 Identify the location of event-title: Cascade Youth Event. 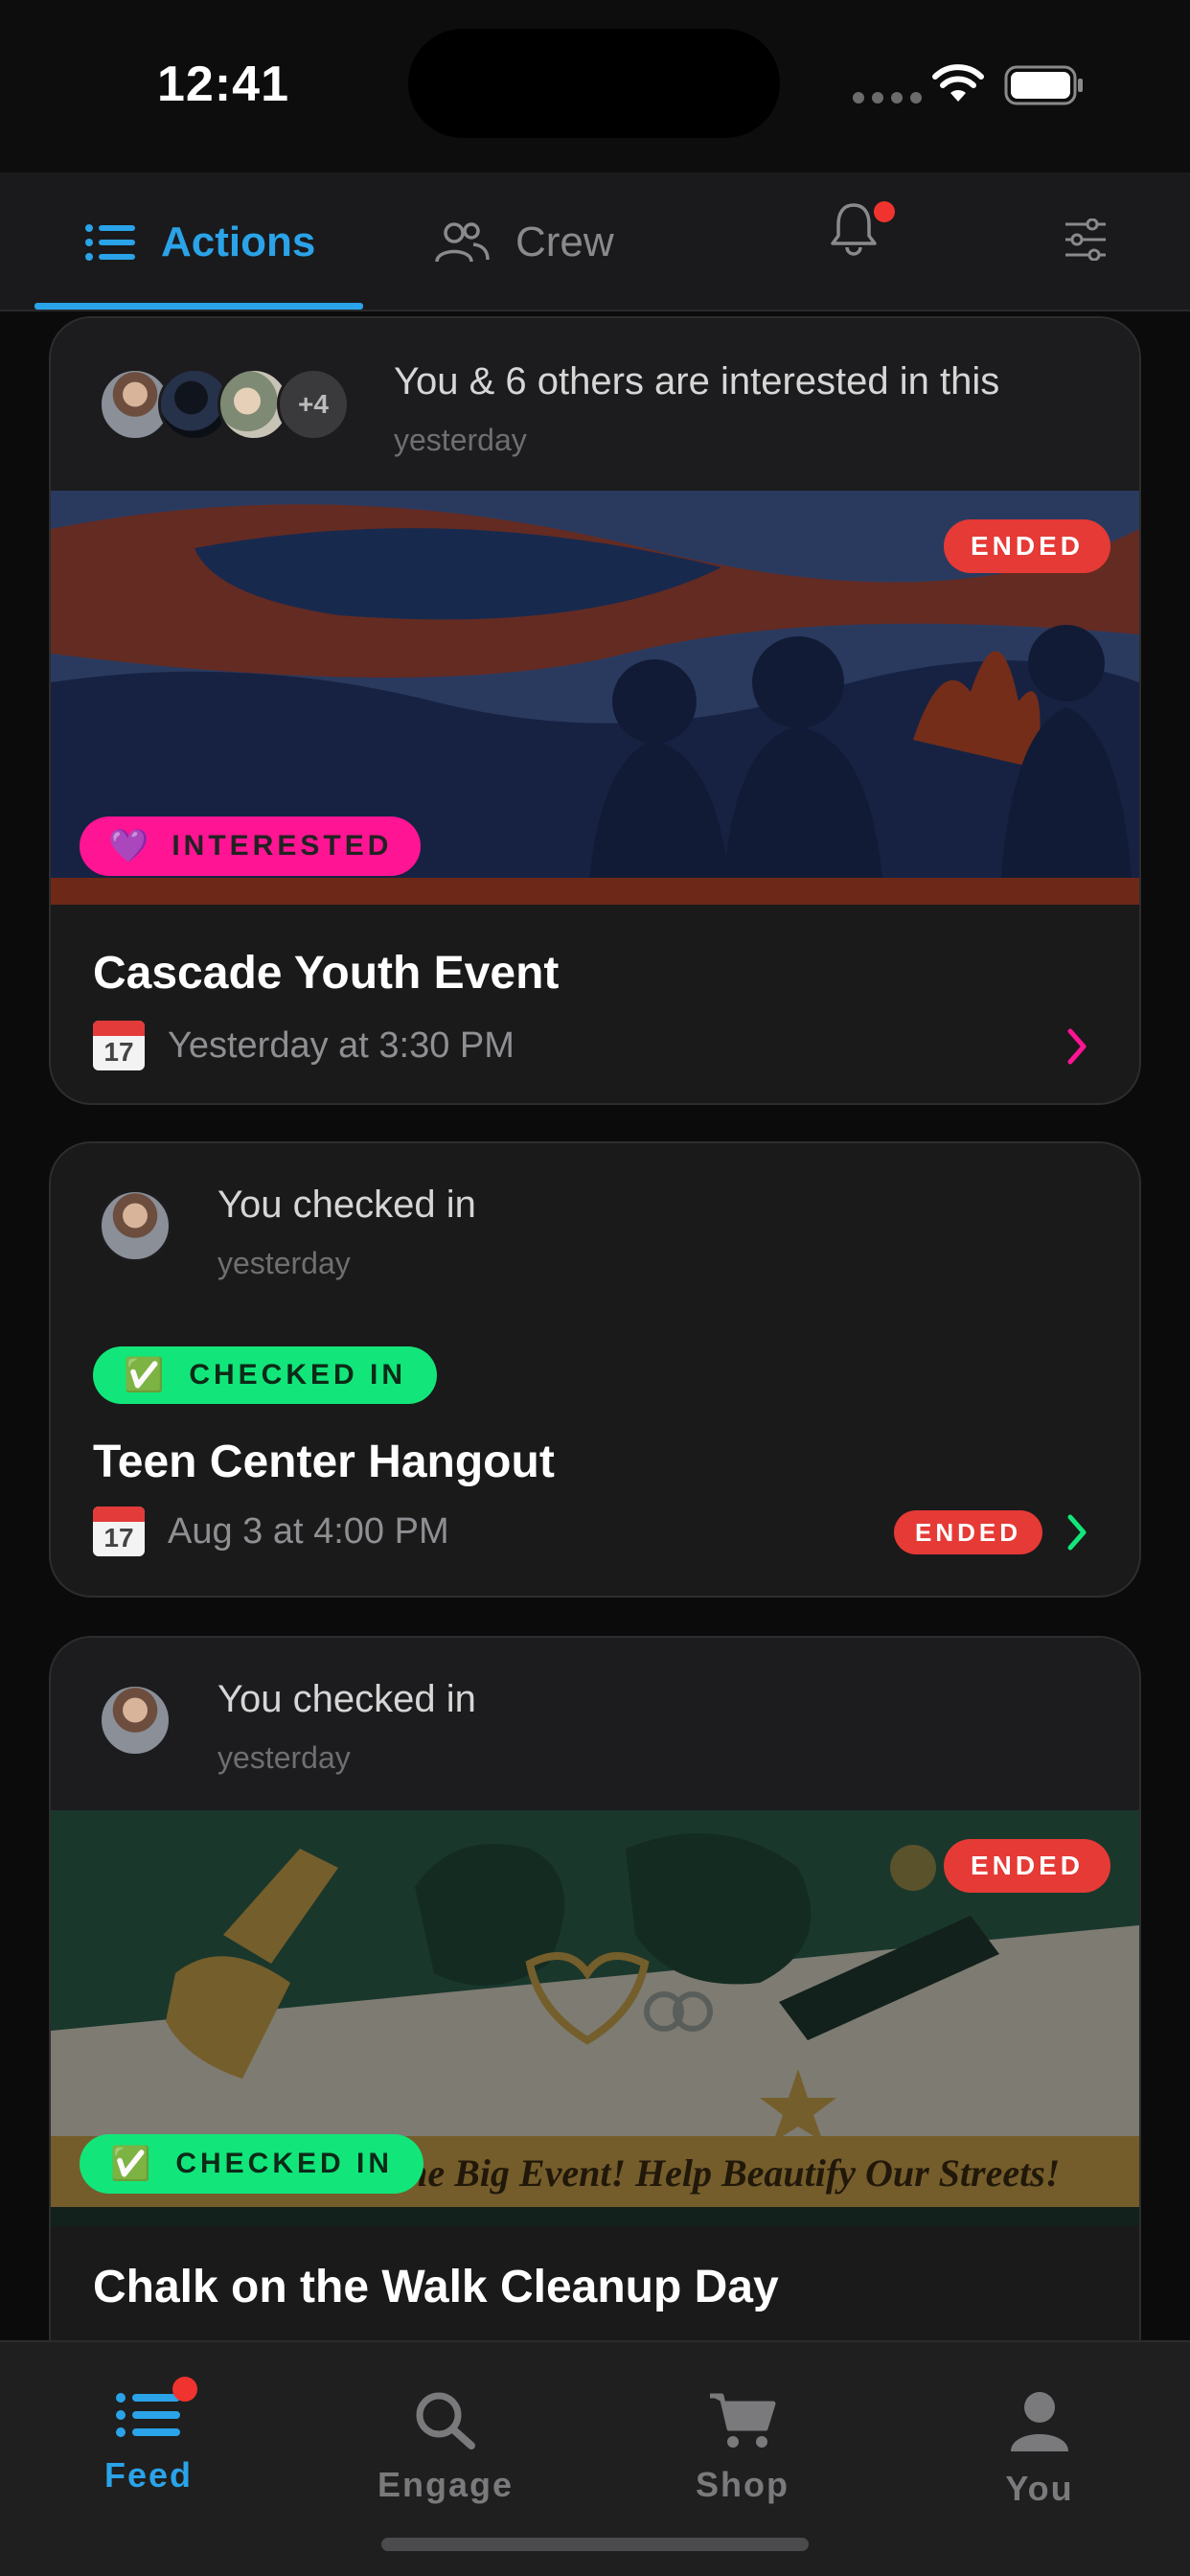
(326, 973).